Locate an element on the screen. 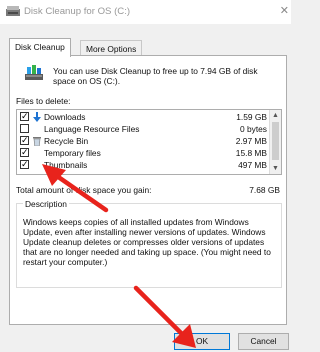  list-item-language-resource-files: Language Resource Files 0 bytes is located at coordinates (143, 129).